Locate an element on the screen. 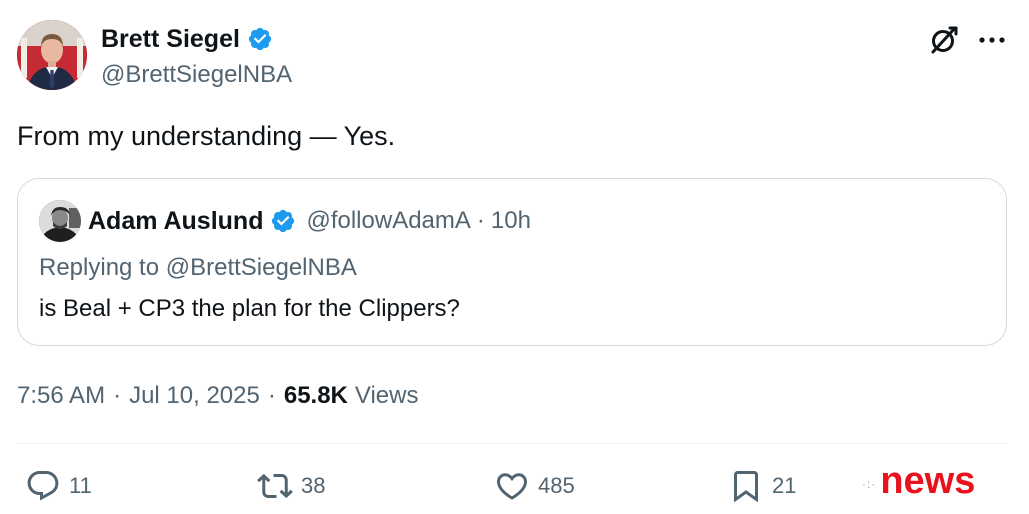  views-count: 65.8K is located at coordinates (315, 395).